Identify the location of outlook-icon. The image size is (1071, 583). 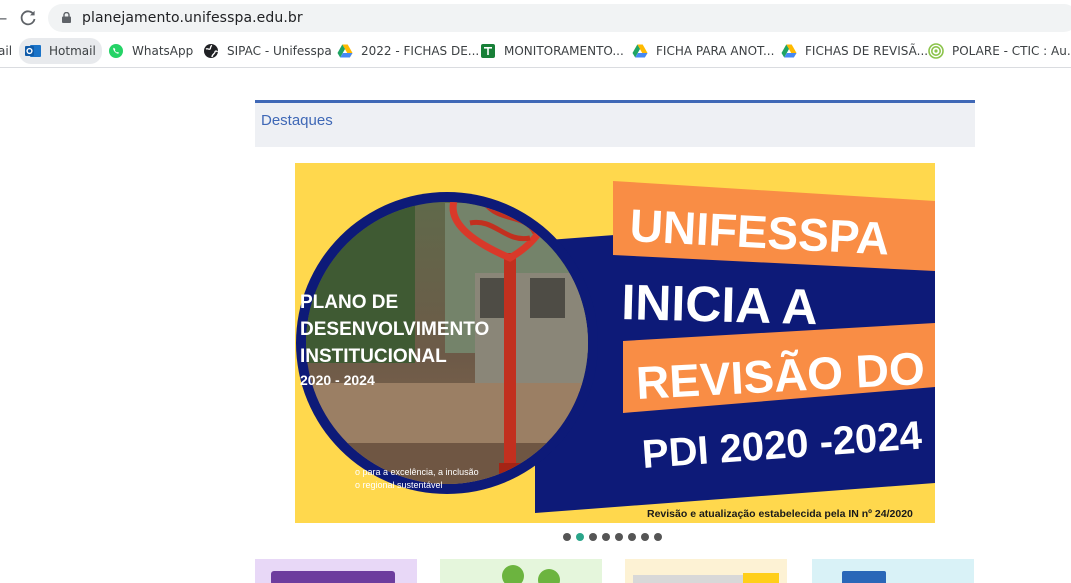
(33, 51).